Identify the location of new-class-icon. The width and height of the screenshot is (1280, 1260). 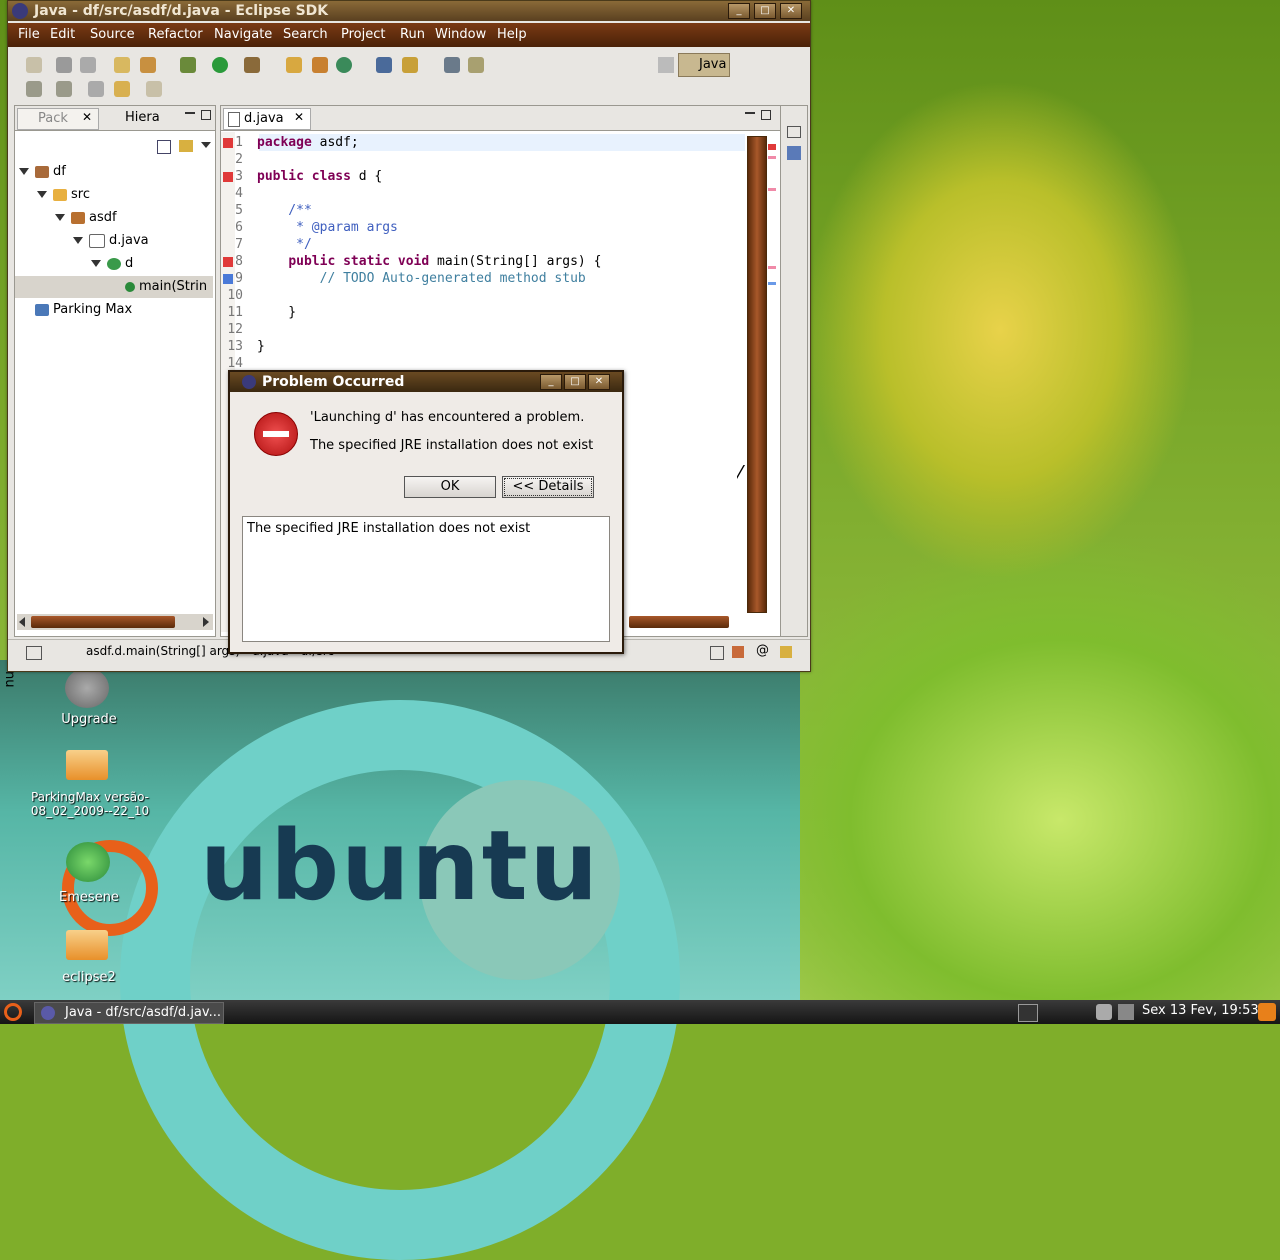
(320, 65).